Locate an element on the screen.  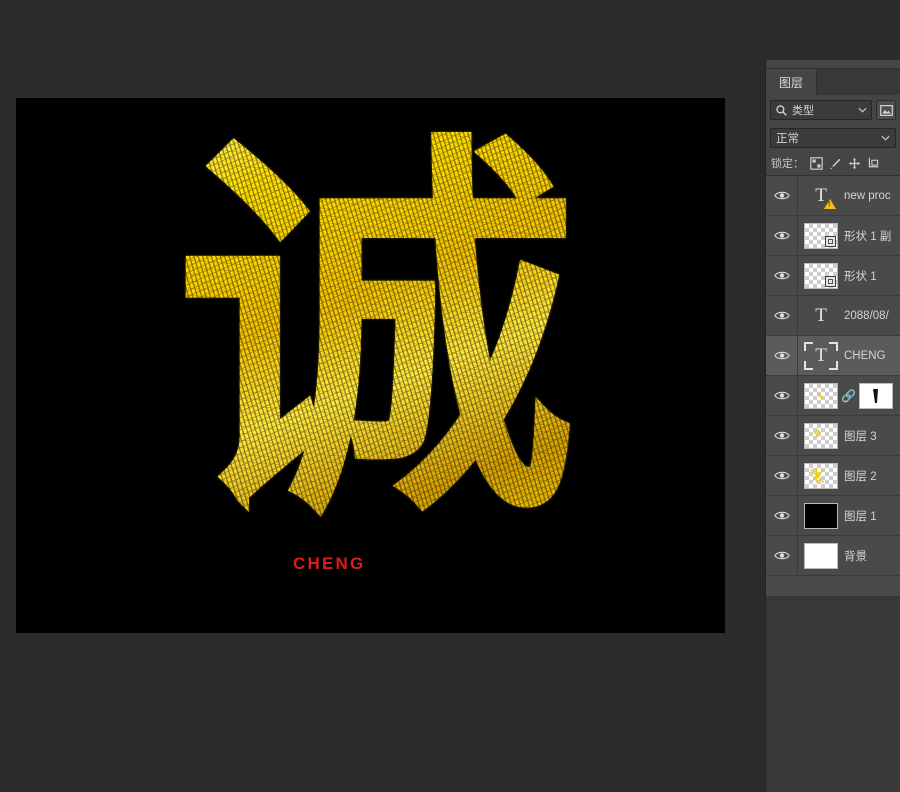
font-warning-icon is located at coordinates (830, 203).